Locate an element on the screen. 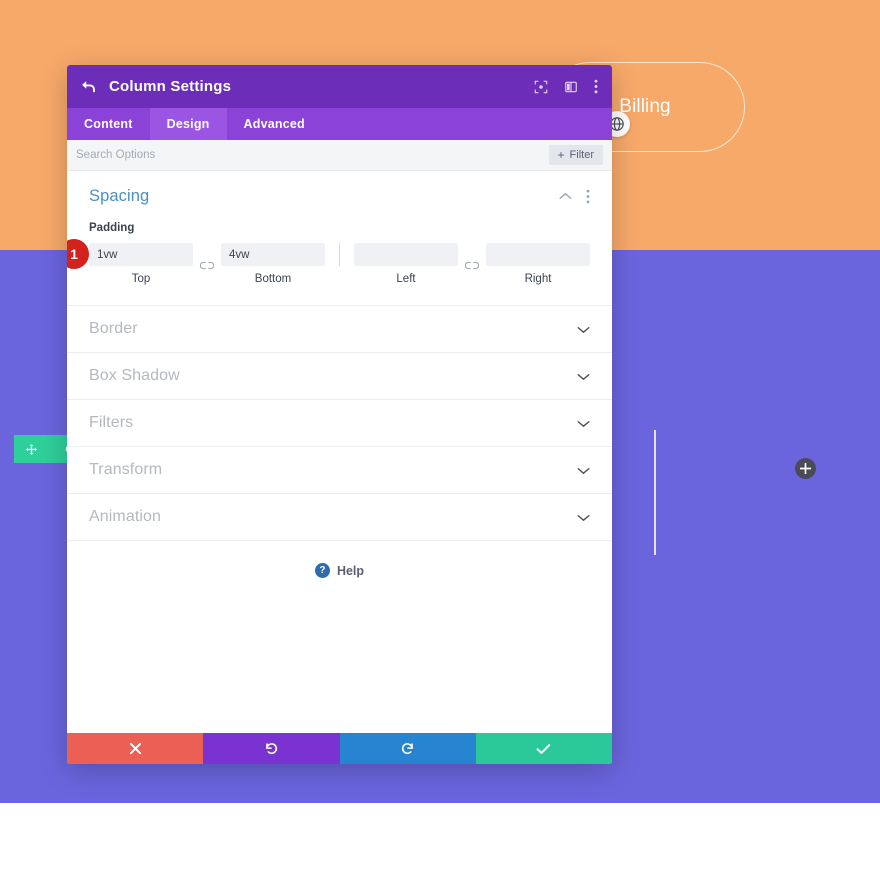  padding-right-caption: Right is located at coordinates (538, 279).